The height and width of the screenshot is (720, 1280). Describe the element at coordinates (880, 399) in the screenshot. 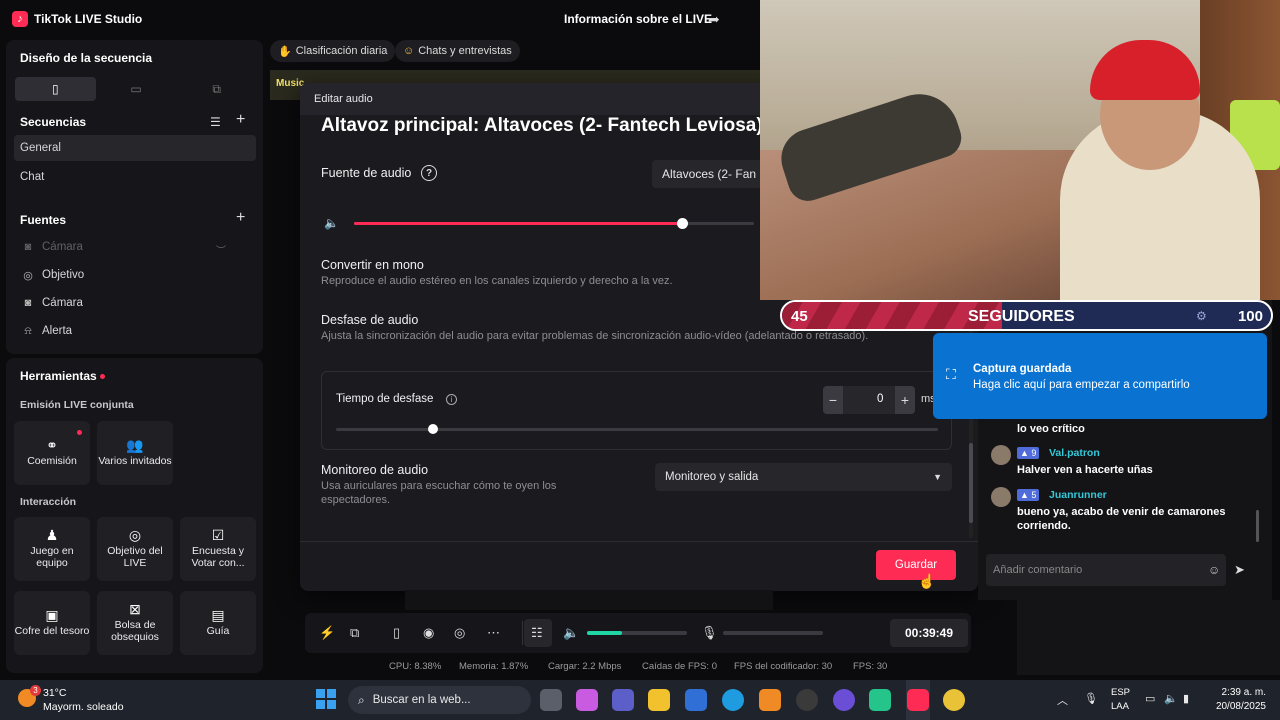

I see `offset-value: 0` at that location.